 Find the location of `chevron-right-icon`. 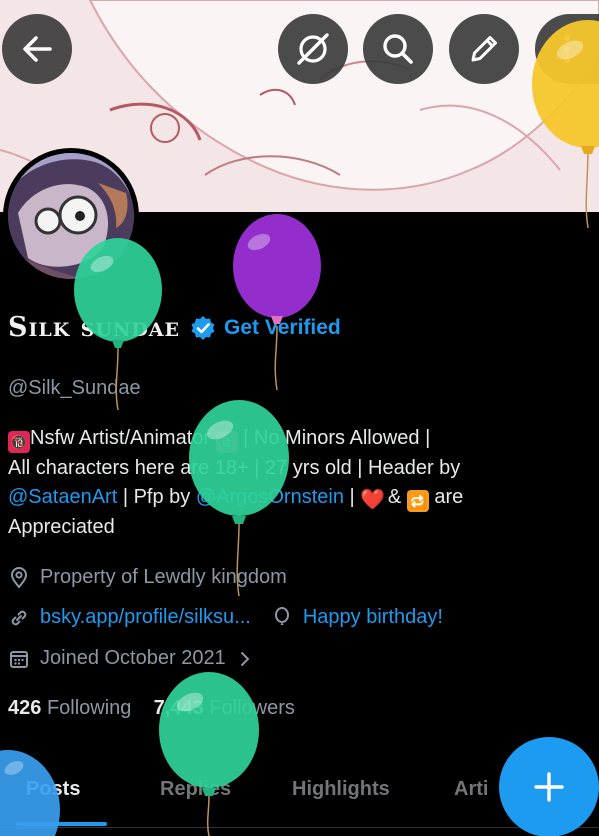

chevron-right-icon is located at coordinates (245, 659).